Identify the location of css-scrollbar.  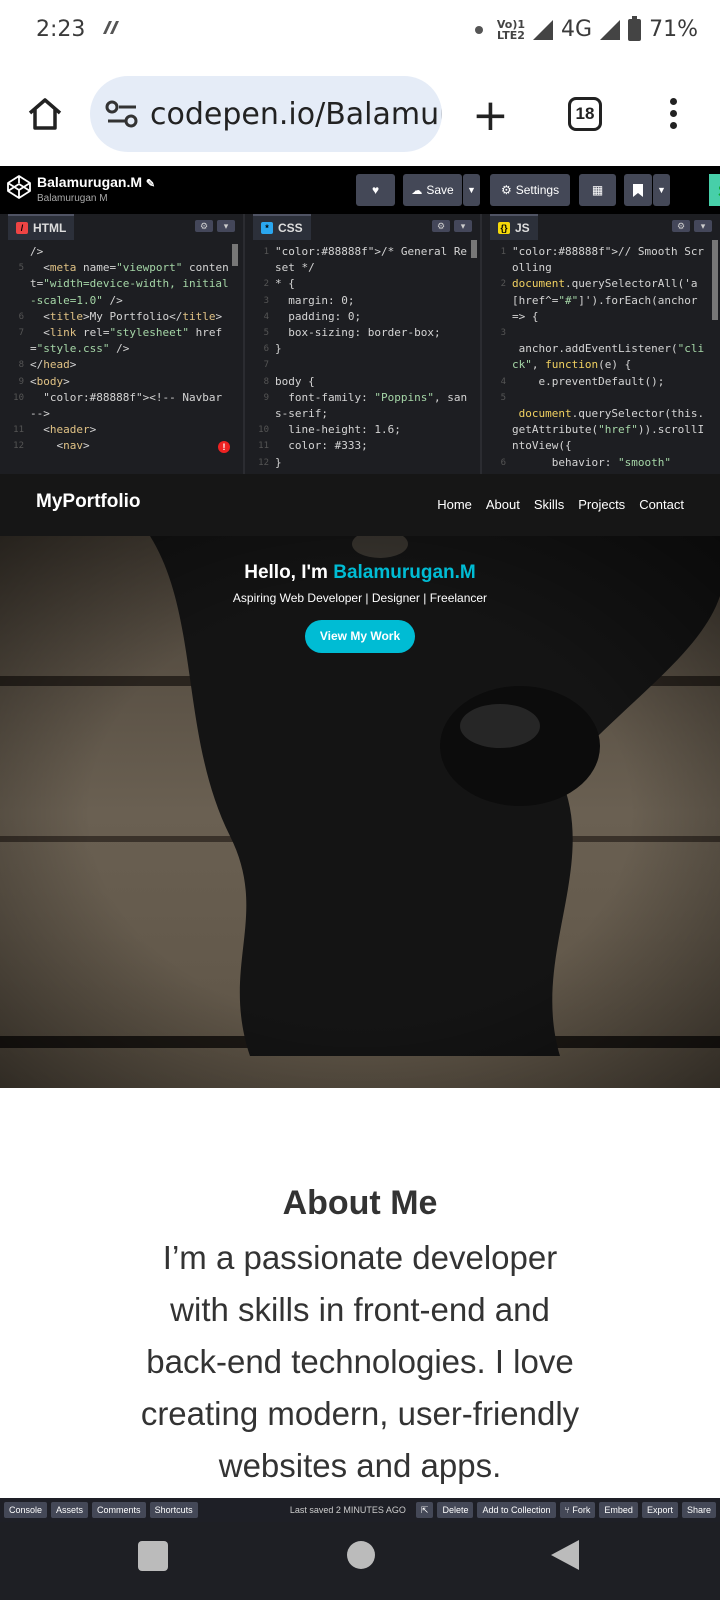
(474, 249).